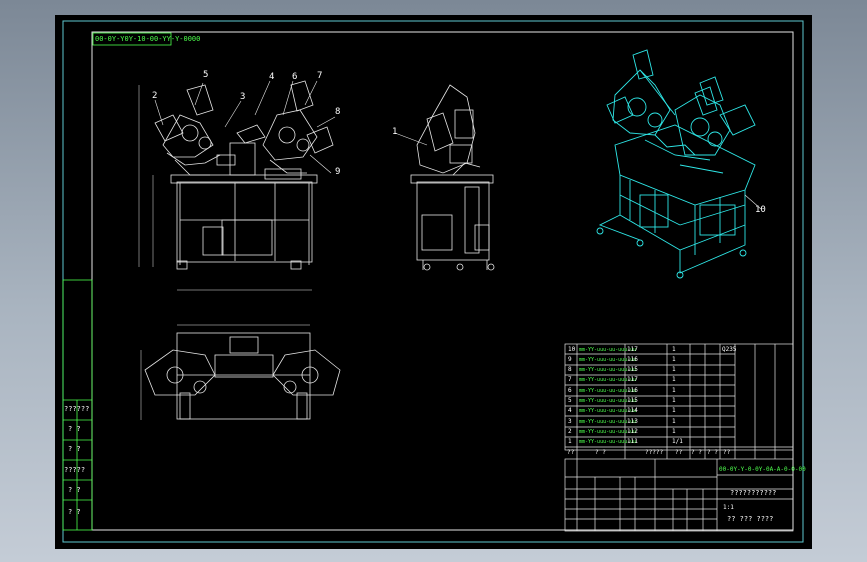  I want to click on title-drawing-no: 00-0Y-Y-0-0Y-0A-A-0-0-00, so click(762, 469).